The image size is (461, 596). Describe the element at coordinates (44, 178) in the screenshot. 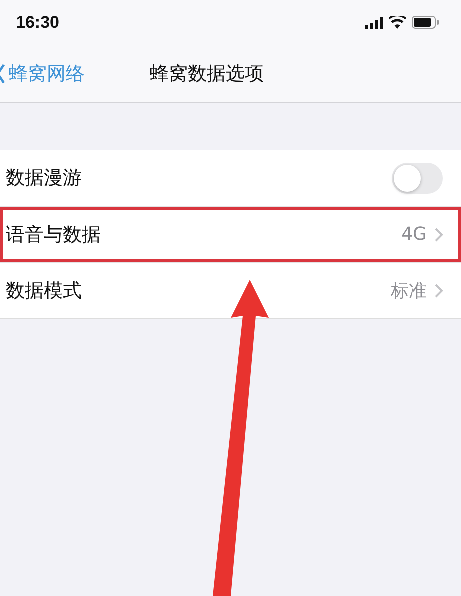

I see `row-label: 数据漫游` at that location.